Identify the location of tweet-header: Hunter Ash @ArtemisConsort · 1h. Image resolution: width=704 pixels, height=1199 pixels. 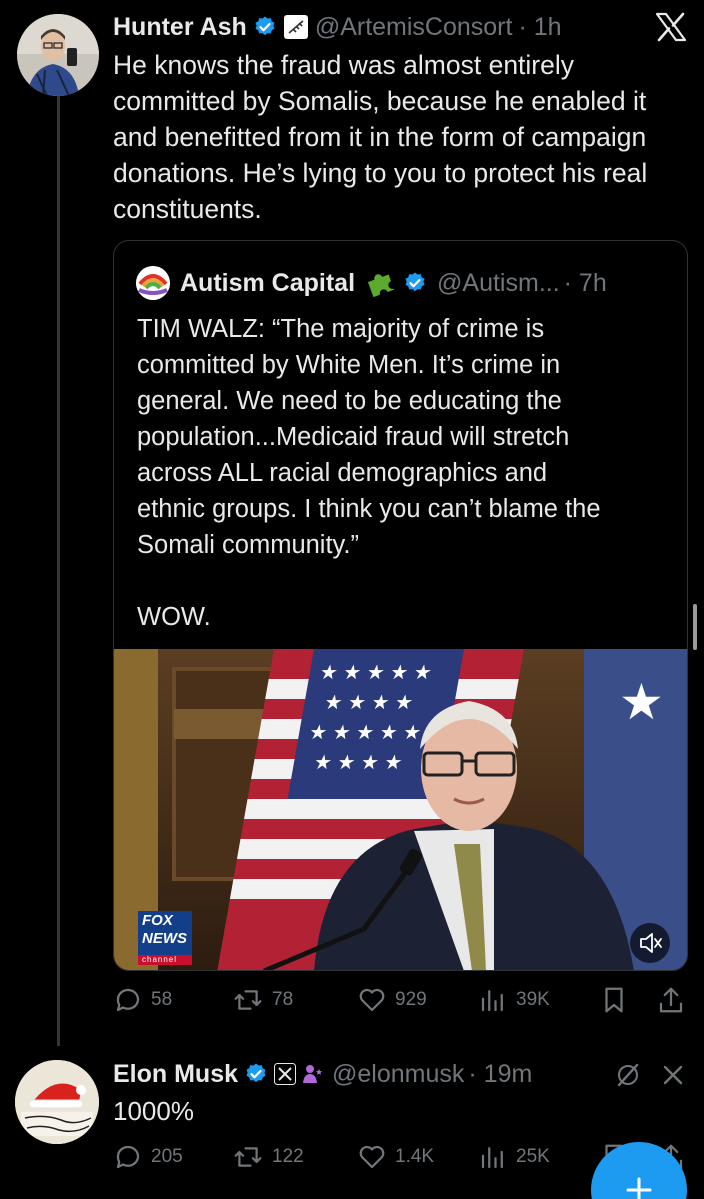
(337, 27).